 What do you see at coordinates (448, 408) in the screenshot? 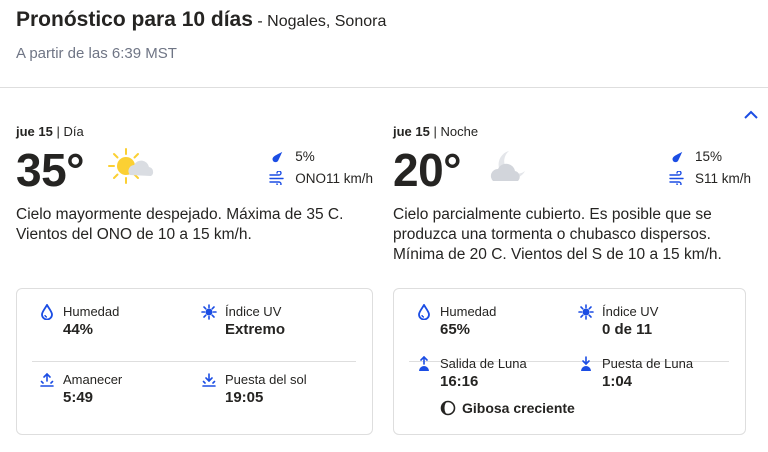
I see `moon-phase-icon` at bounding box center [448, 408].